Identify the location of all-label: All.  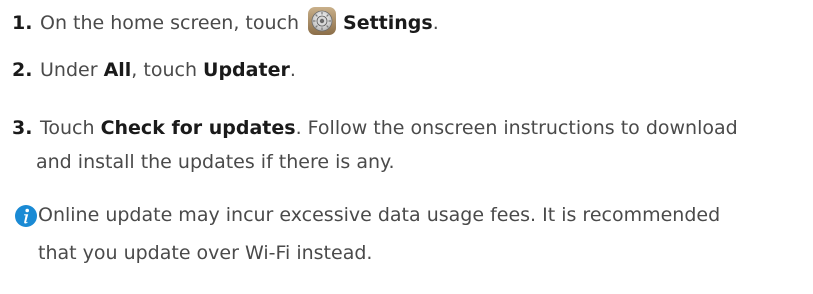
(117, 70).